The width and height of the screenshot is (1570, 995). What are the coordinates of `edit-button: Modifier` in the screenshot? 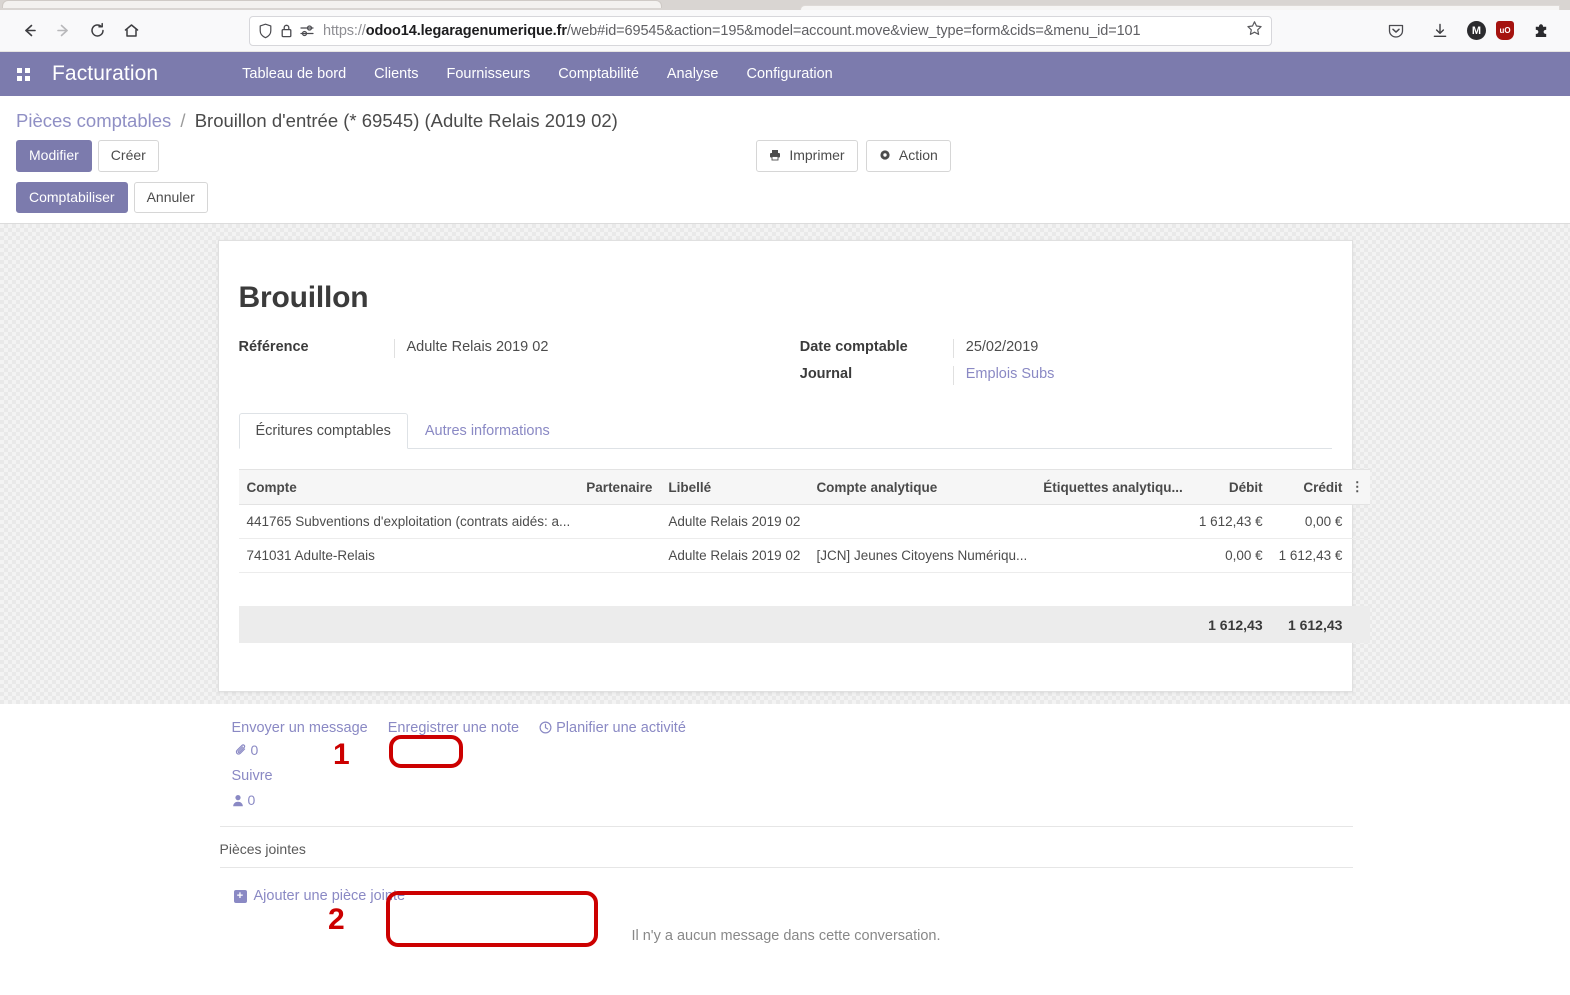 It's located at (54, 156).